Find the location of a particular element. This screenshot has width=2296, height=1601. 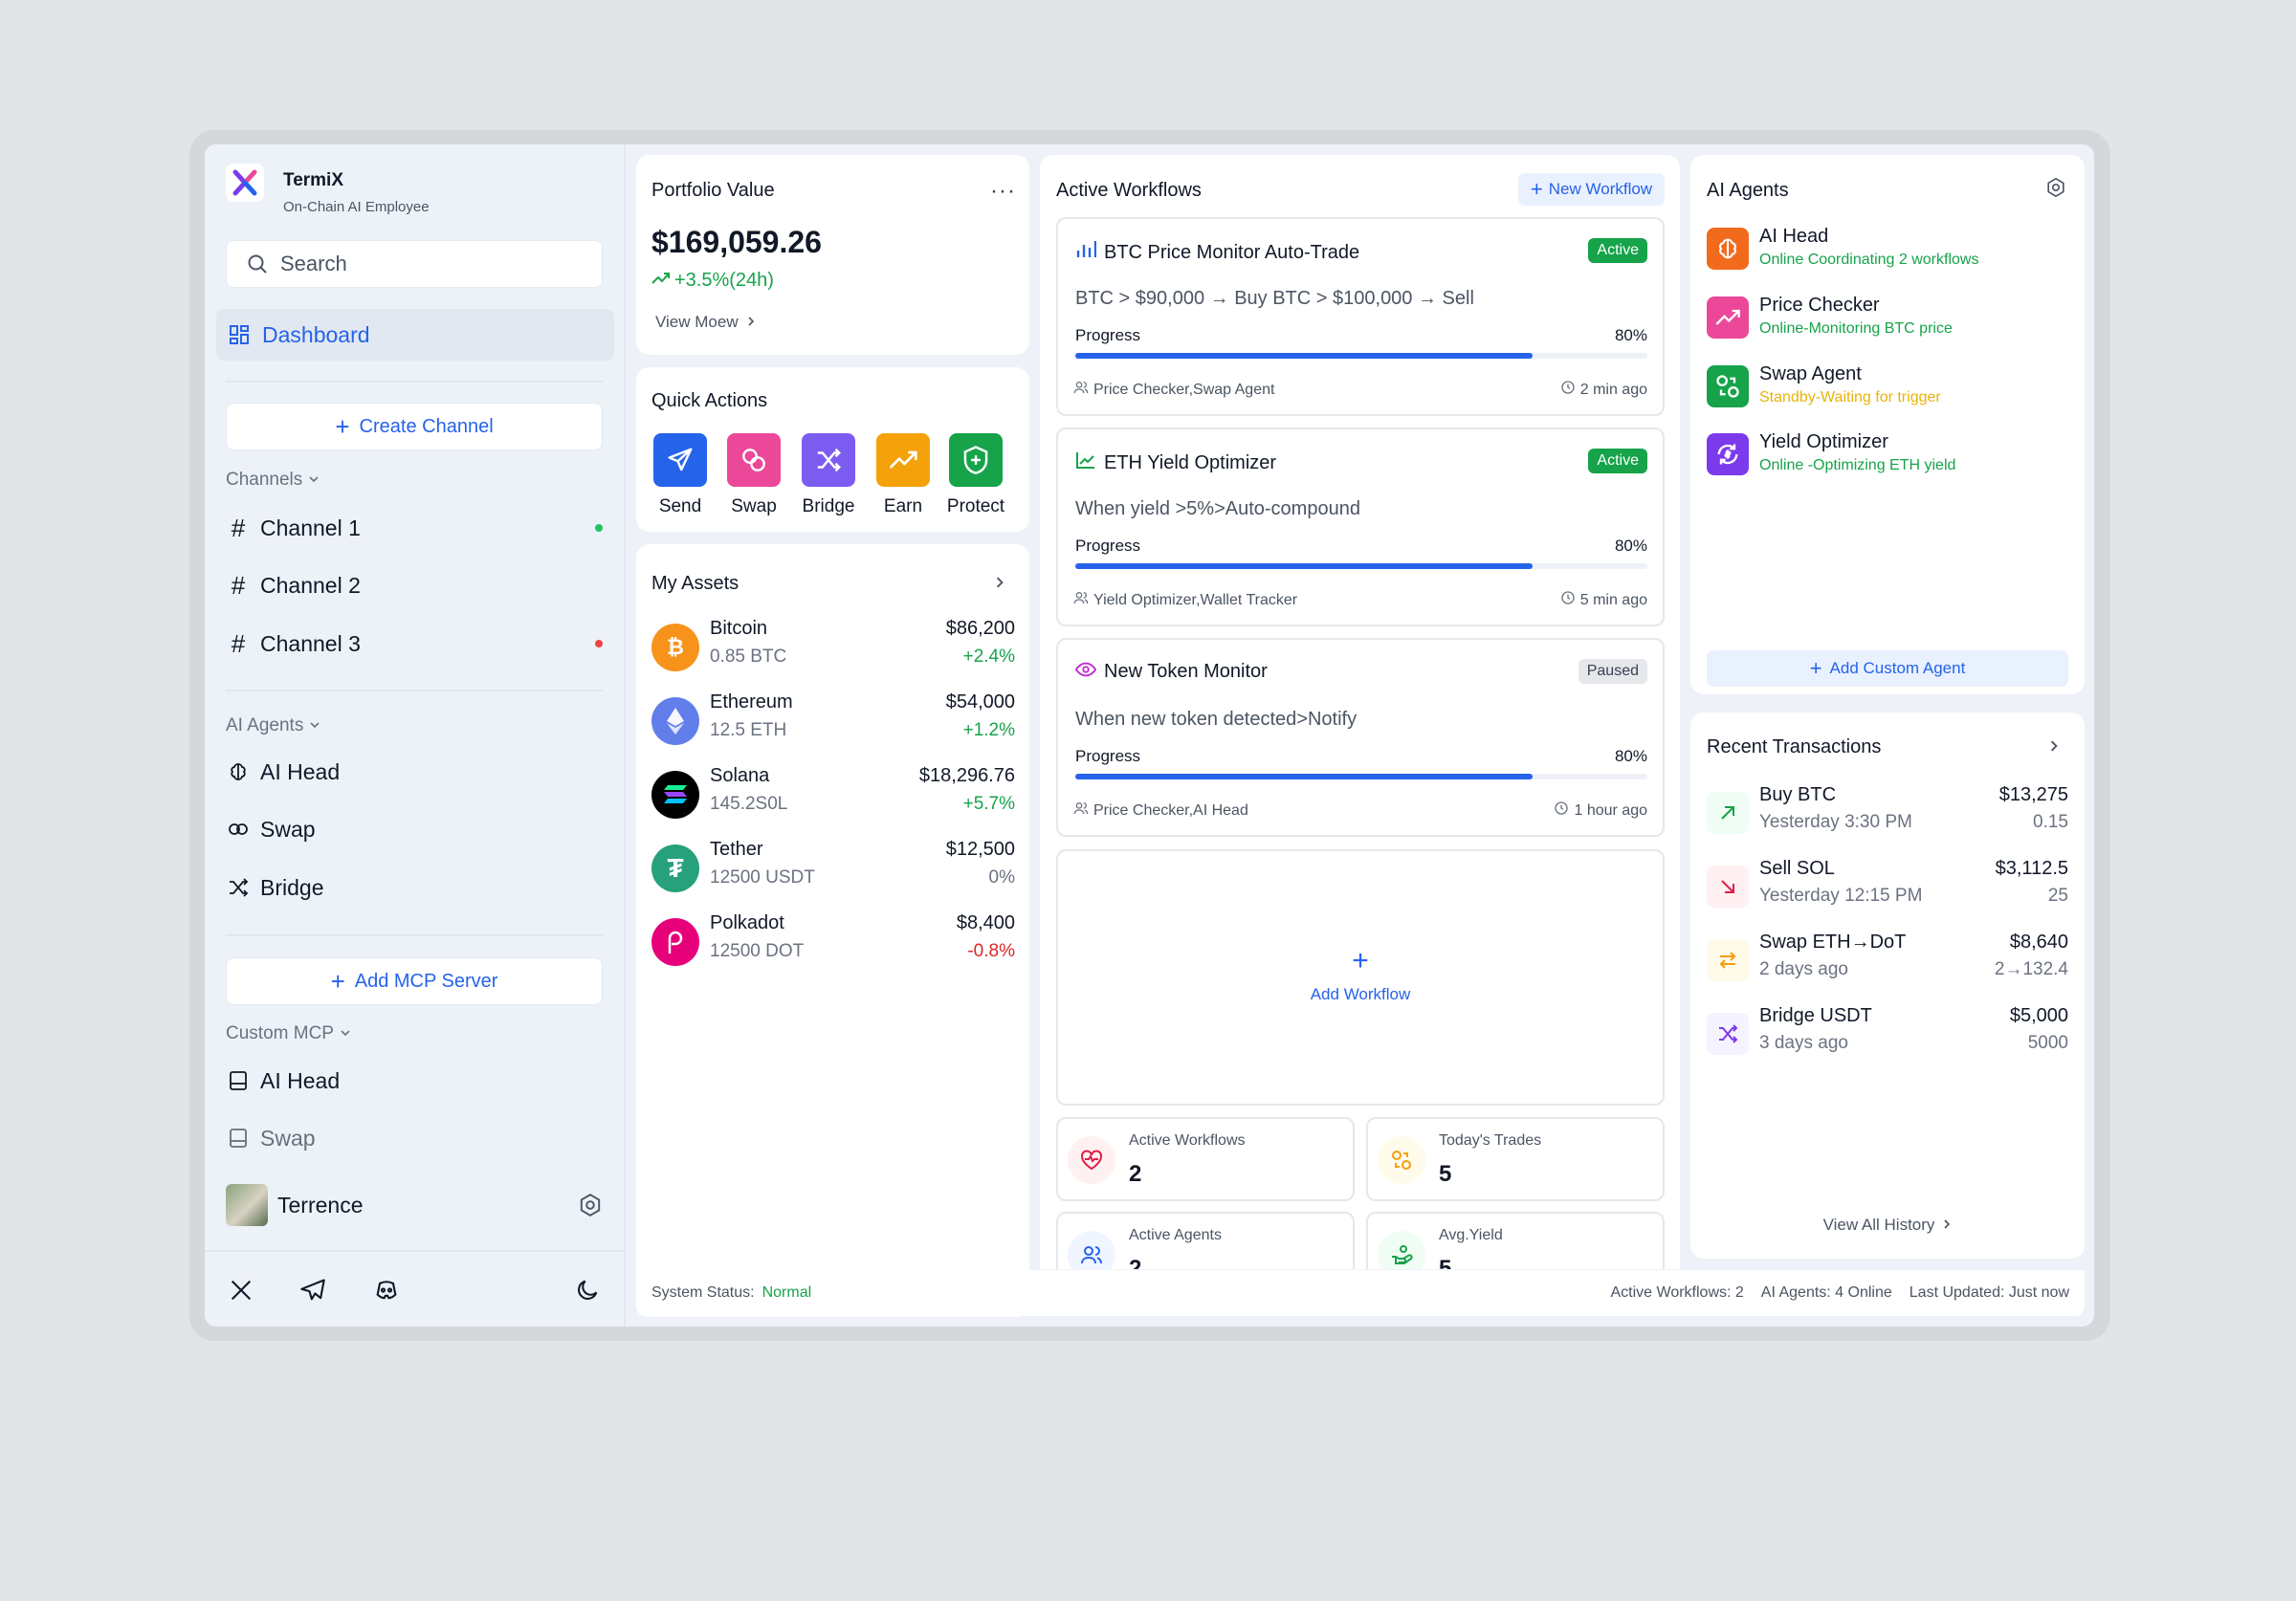

trending-up-icon is located at coordinates (661, 281).